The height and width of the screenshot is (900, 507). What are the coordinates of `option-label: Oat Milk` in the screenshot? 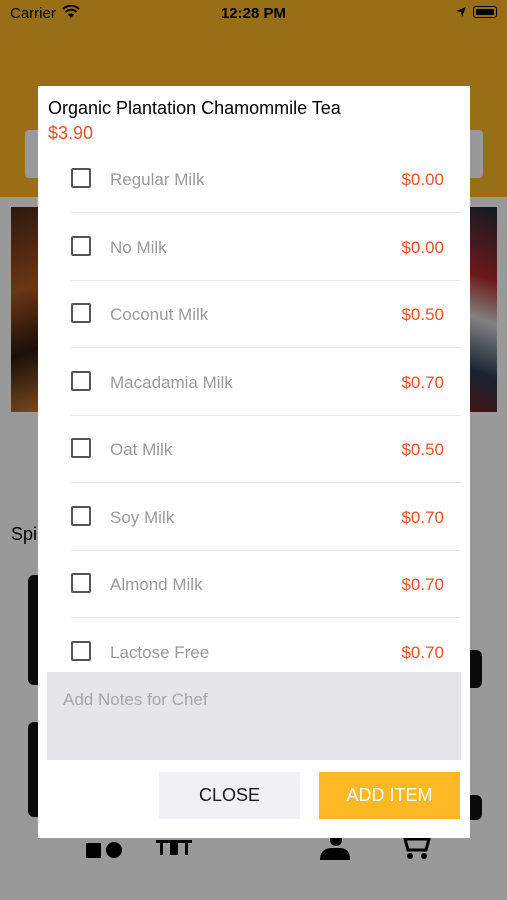 It's located at (141, 449).